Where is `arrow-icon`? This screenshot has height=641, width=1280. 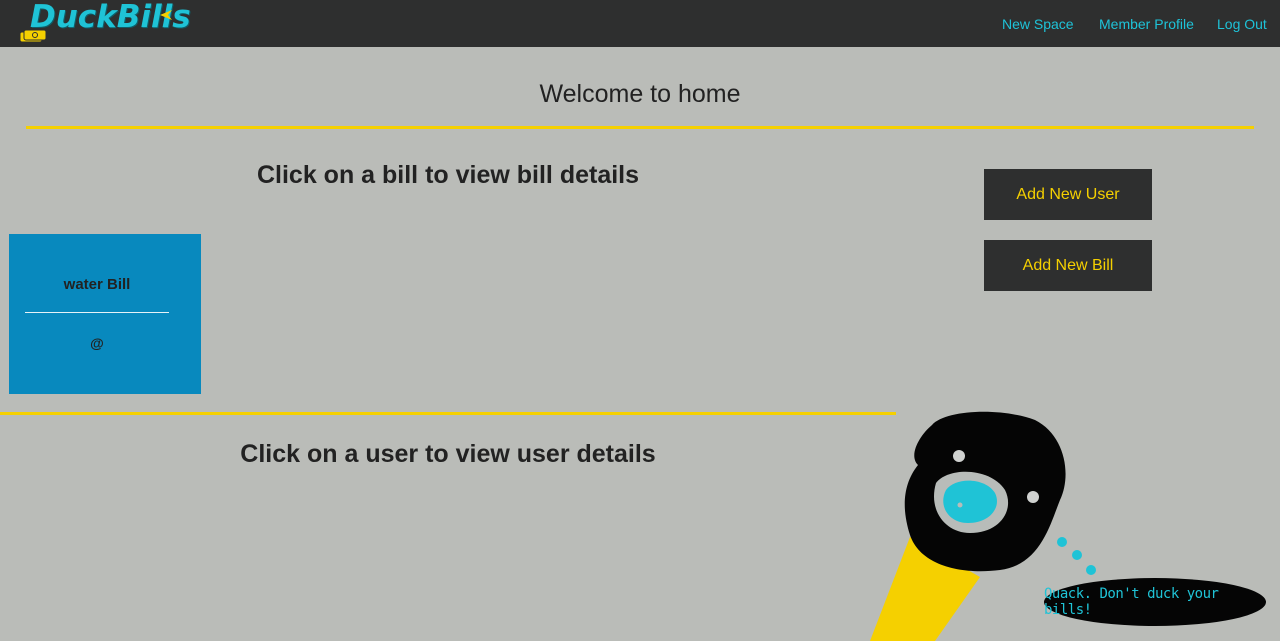 arrow-icon is located at coordinates (166, 15).